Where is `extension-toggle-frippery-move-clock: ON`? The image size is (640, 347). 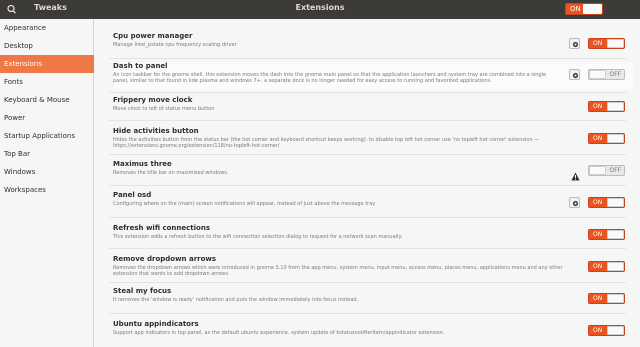 extension-toggle-frippery-move-clock: ON is located at coordinates (606, 106).